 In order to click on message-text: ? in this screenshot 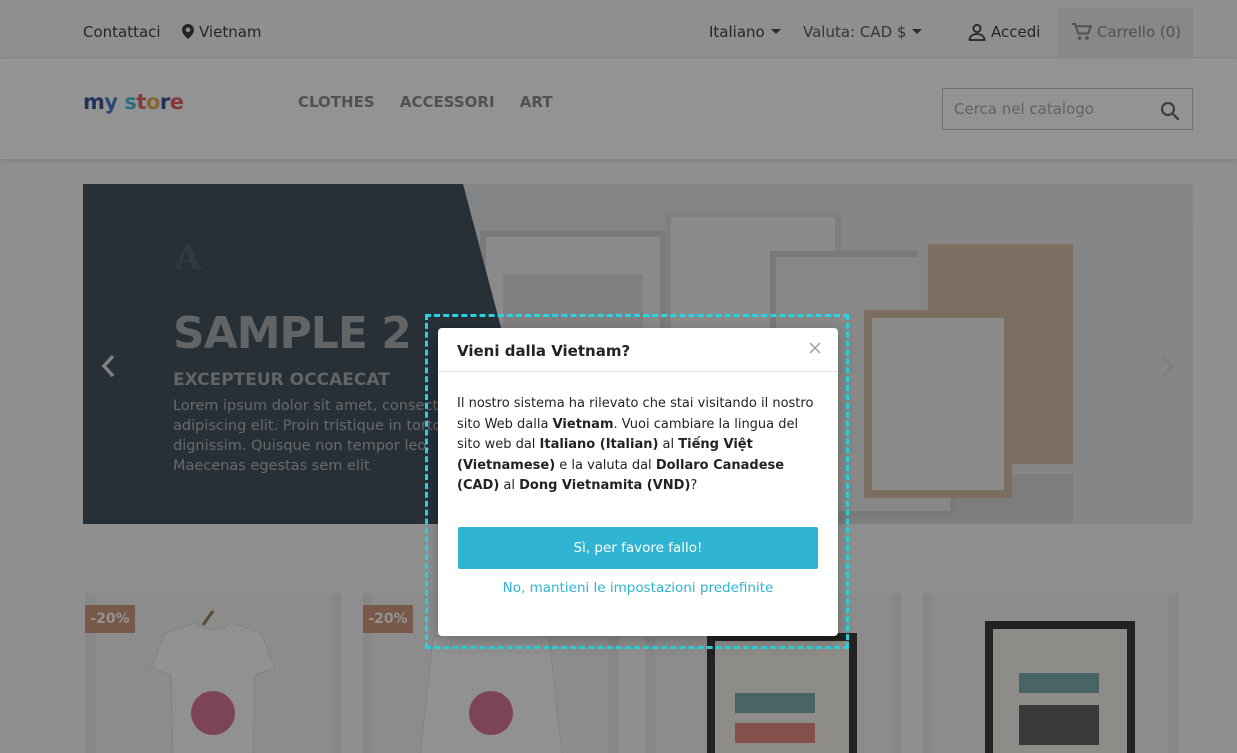, I will do `click(694, 485)`.